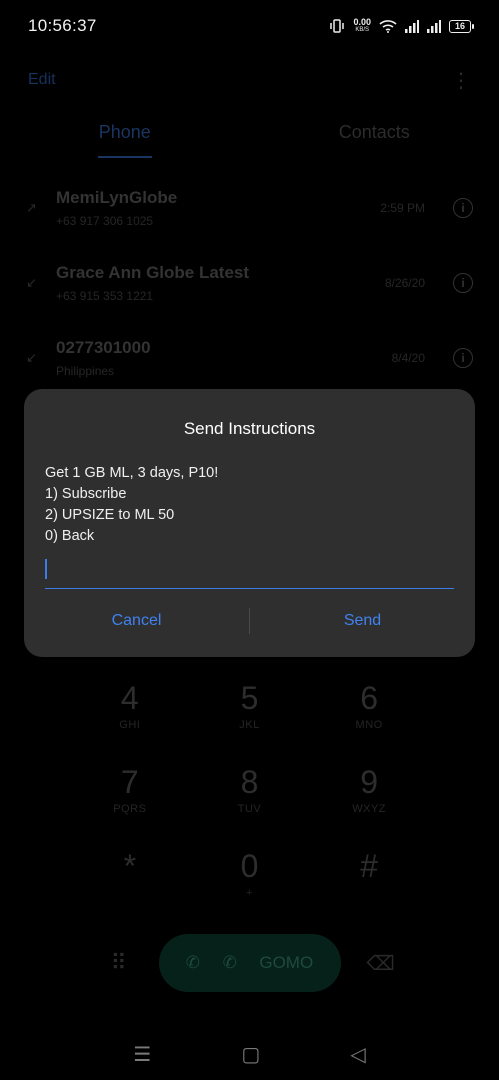 The width and height of the screenshot is (499, 1080). Describe the element at coordinates (402, 208) in the screenshot. I see `call-time: 2:59 PM` at that location.